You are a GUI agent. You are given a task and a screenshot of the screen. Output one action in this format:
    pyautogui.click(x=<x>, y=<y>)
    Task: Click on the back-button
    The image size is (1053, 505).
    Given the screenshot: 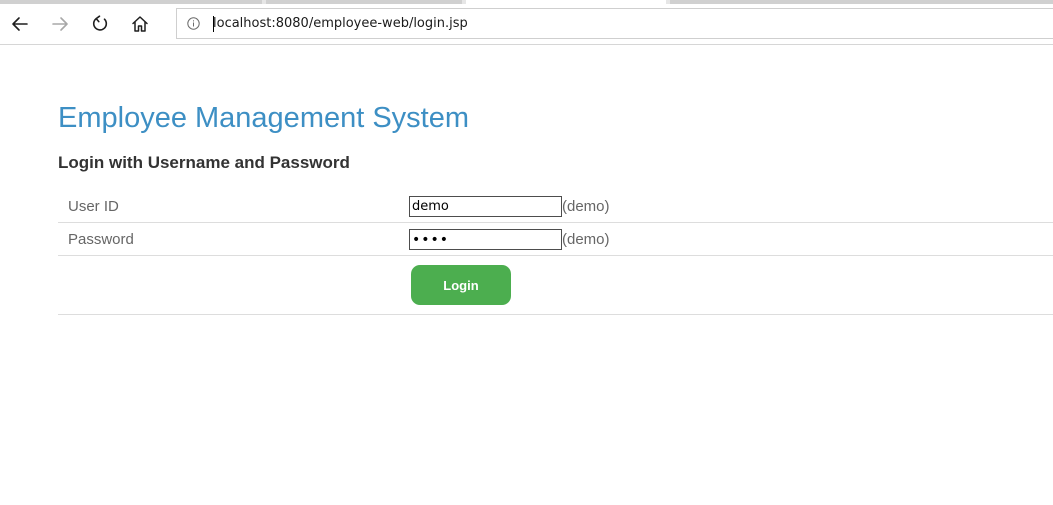 What is the action you would take?
    pyautogui.click(x=20, y=24)
    